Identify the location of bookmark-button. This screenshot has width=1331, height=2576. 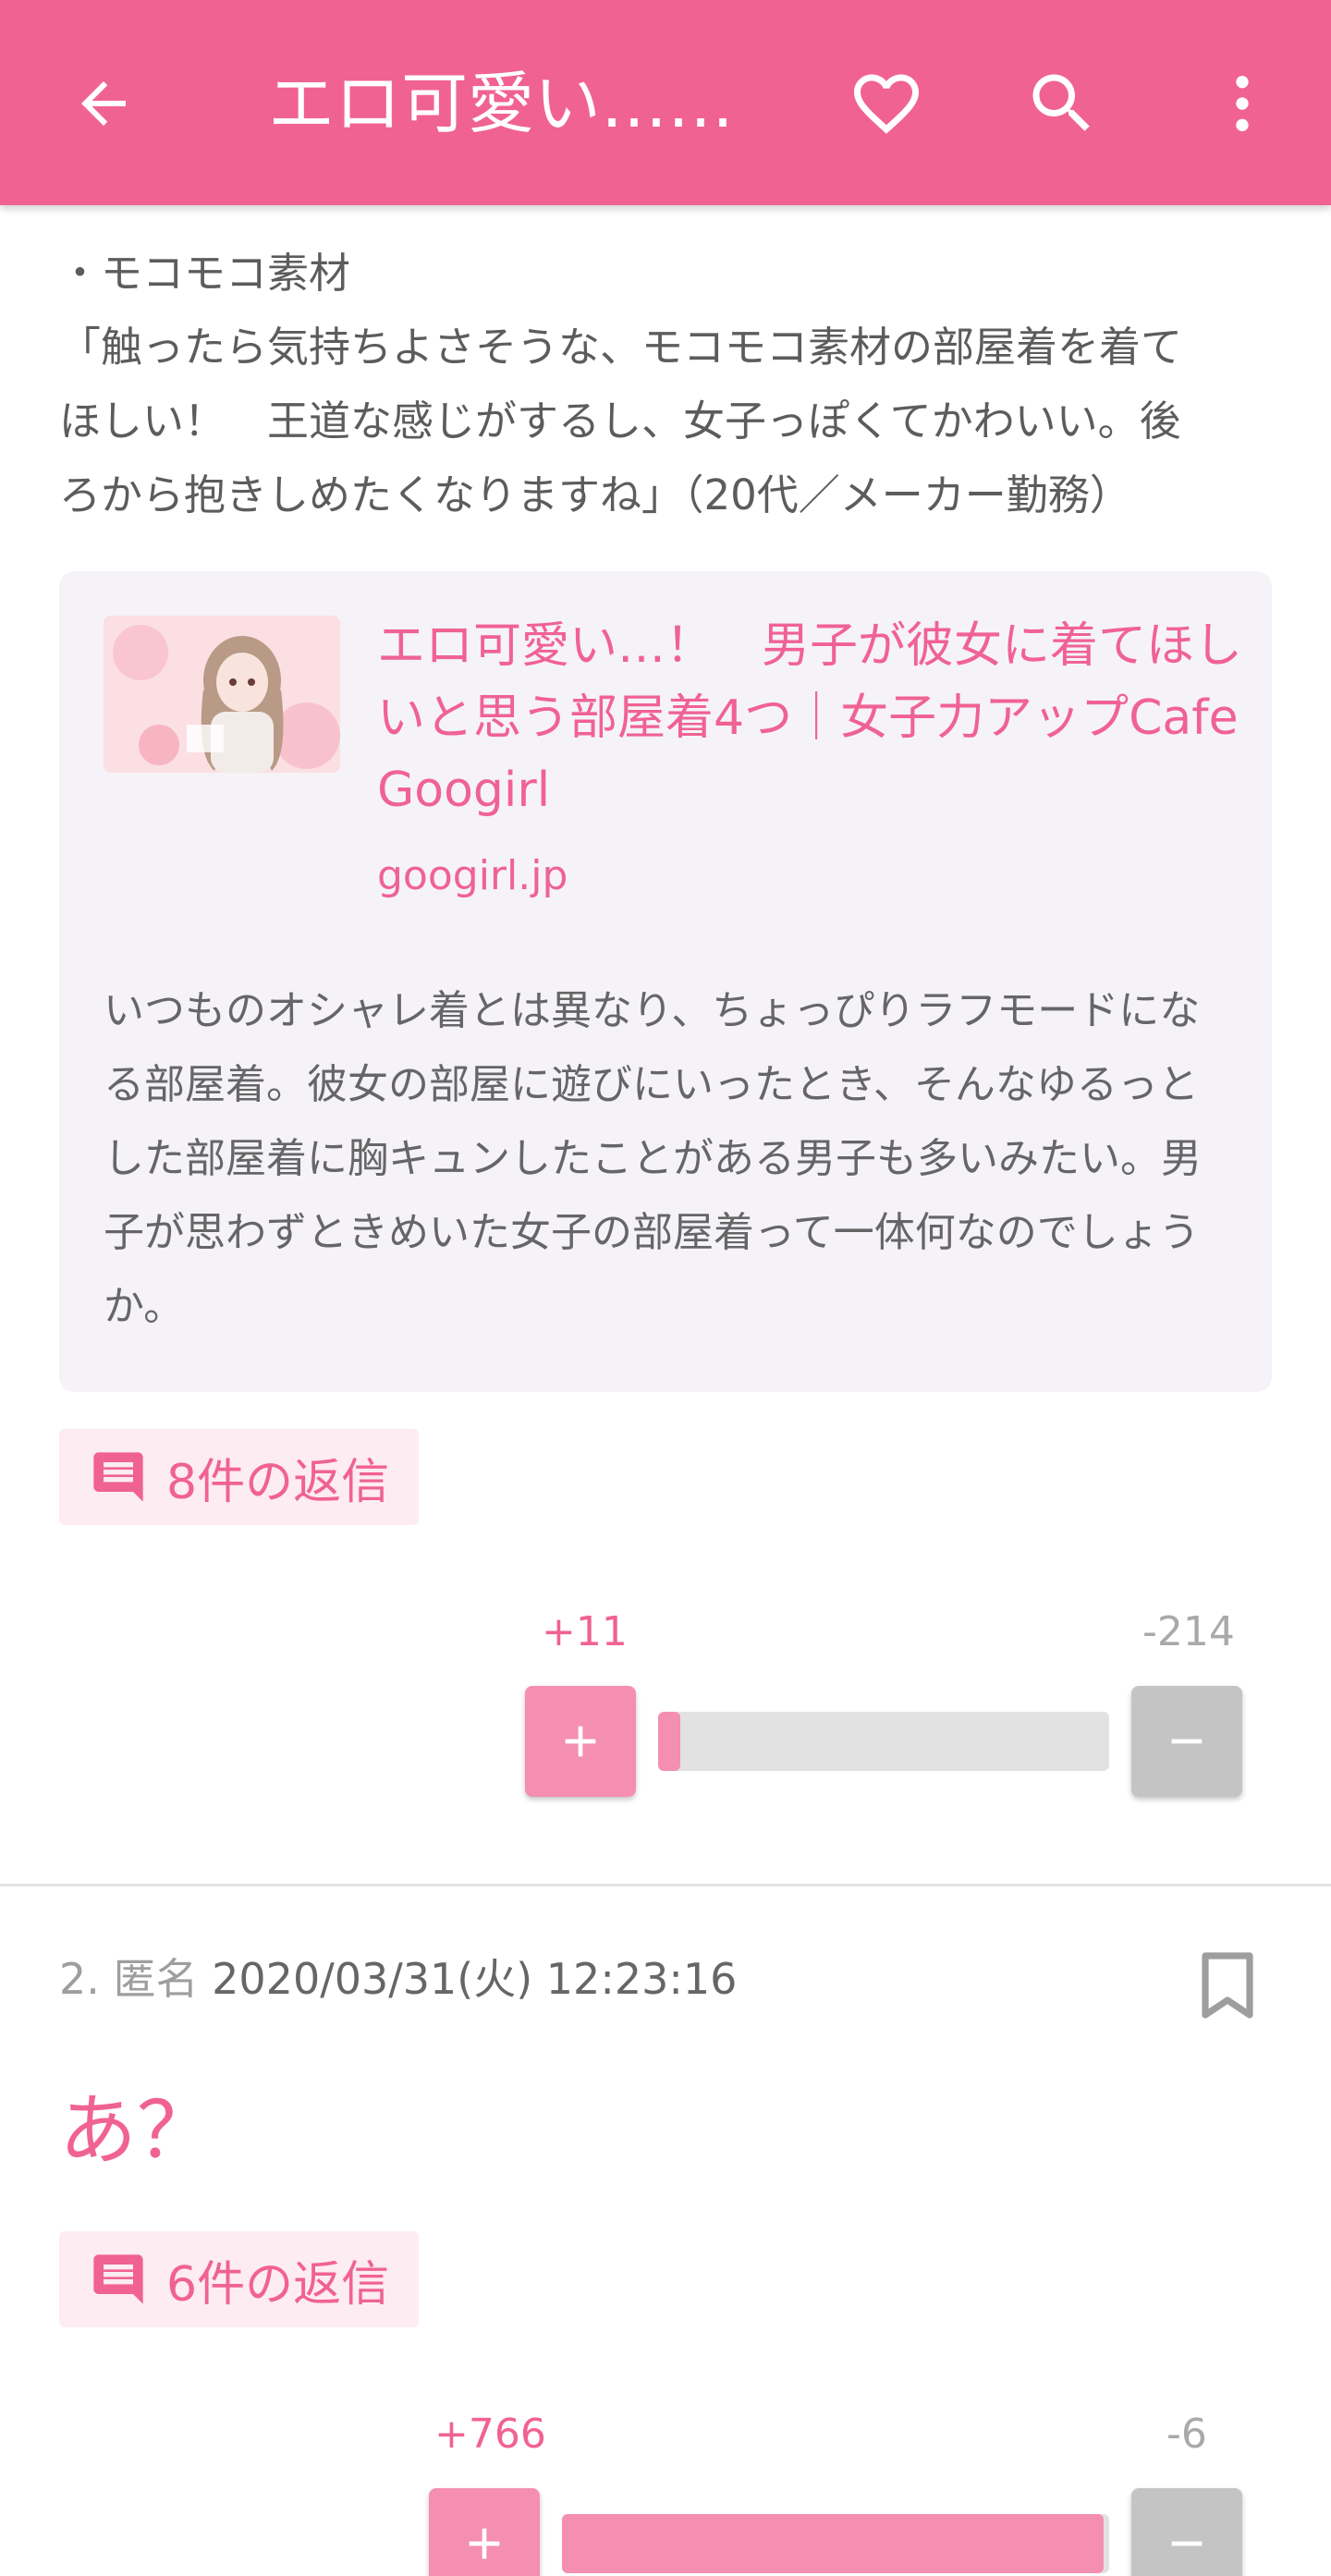
(1227, 1985).